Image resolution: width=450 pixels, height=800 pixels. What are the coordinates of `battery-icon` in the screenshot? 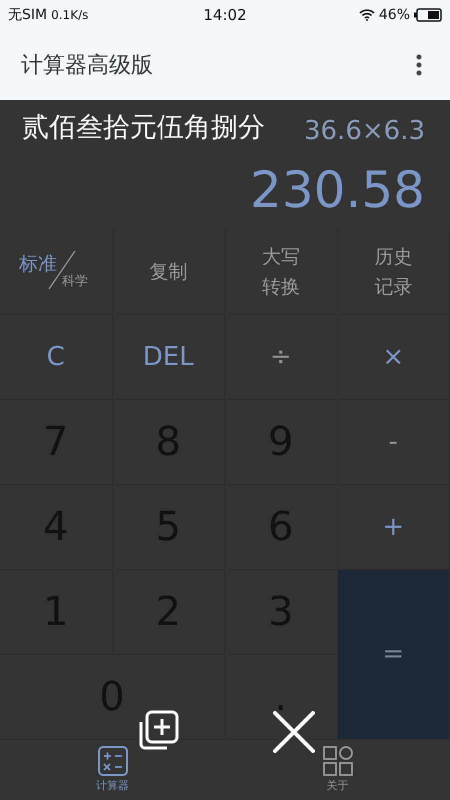 It's located at (428, 15).